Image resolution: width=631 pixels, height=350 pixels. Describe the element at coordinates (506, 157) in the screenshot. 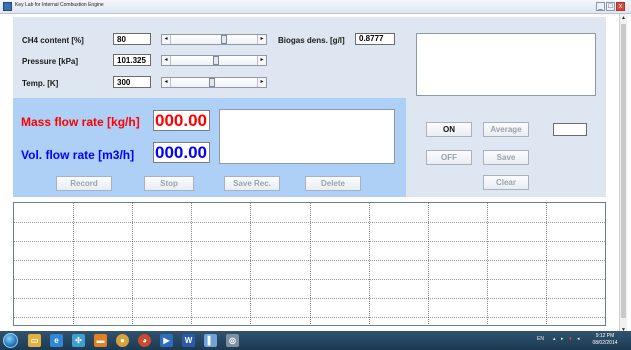

I see `save-button: Save` at that location.